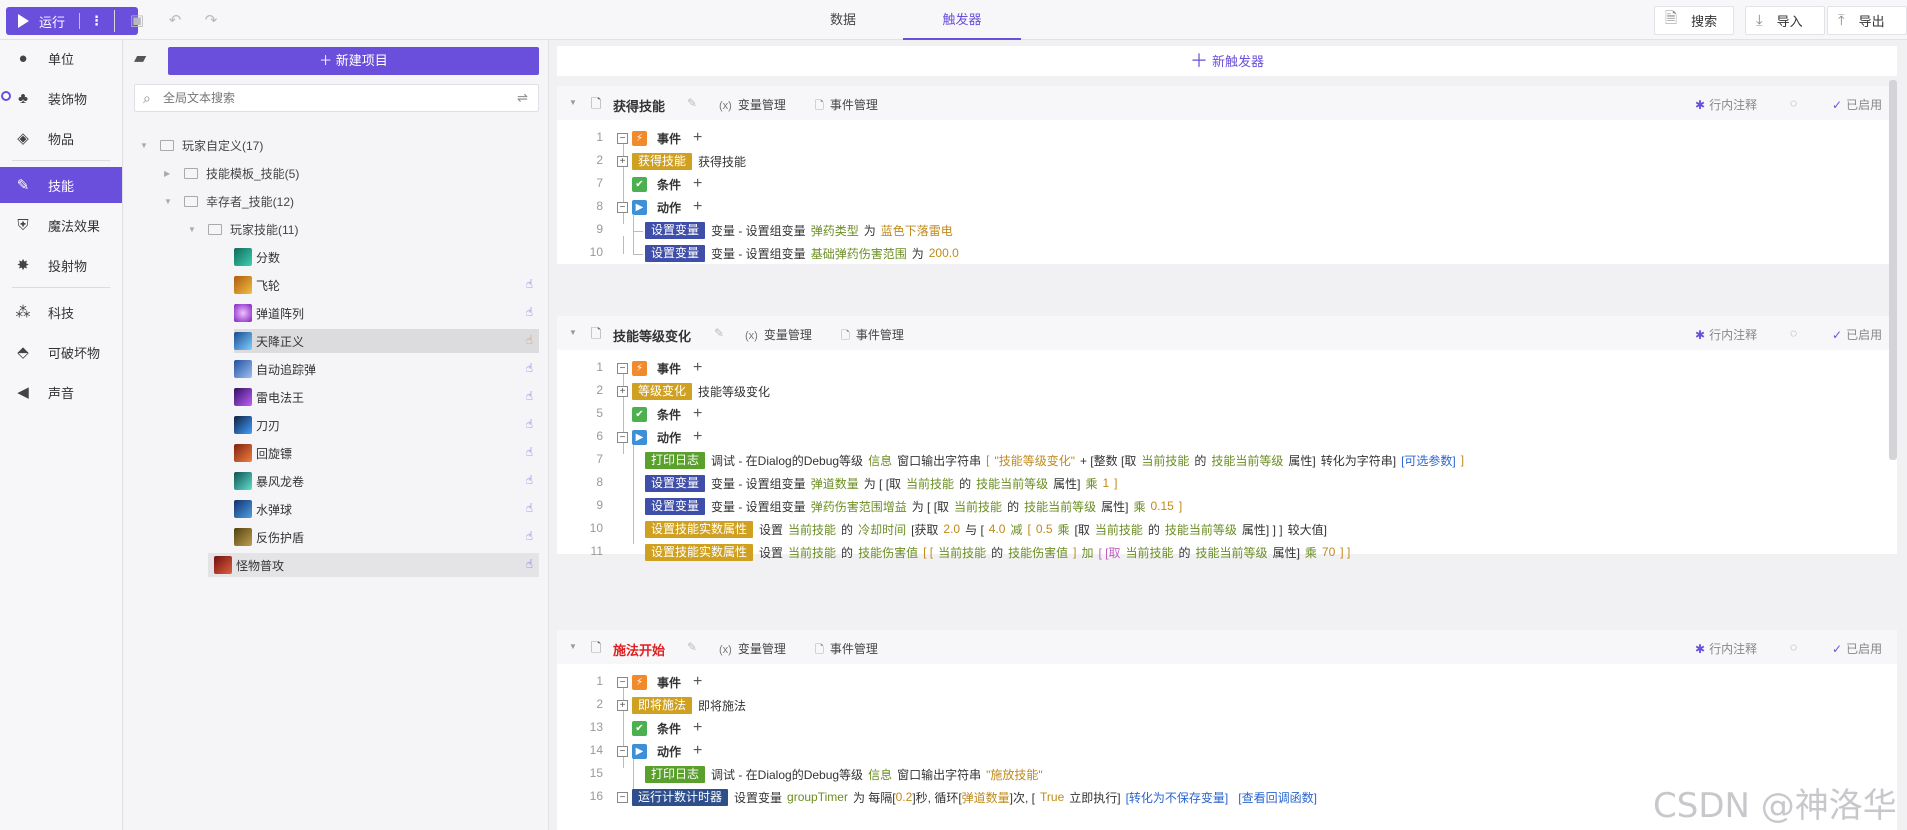 Image resolution: width=1907 pixels, height=830 pixels. I want to click on skill-item: 怪物普攻 ☝, so click(373, 565).